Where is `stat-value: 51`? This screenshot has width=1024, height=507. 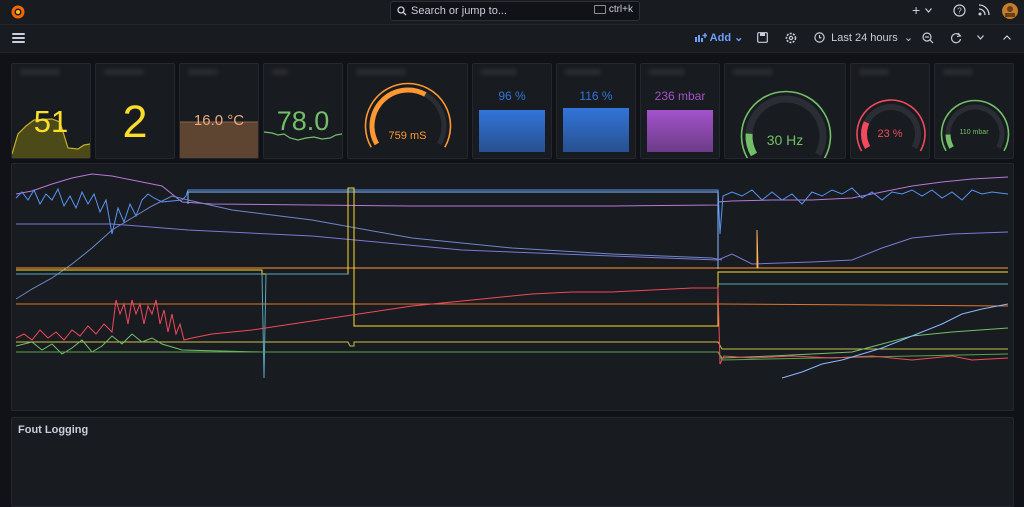 stat-value: 51 is located at coordinates (51, 121).